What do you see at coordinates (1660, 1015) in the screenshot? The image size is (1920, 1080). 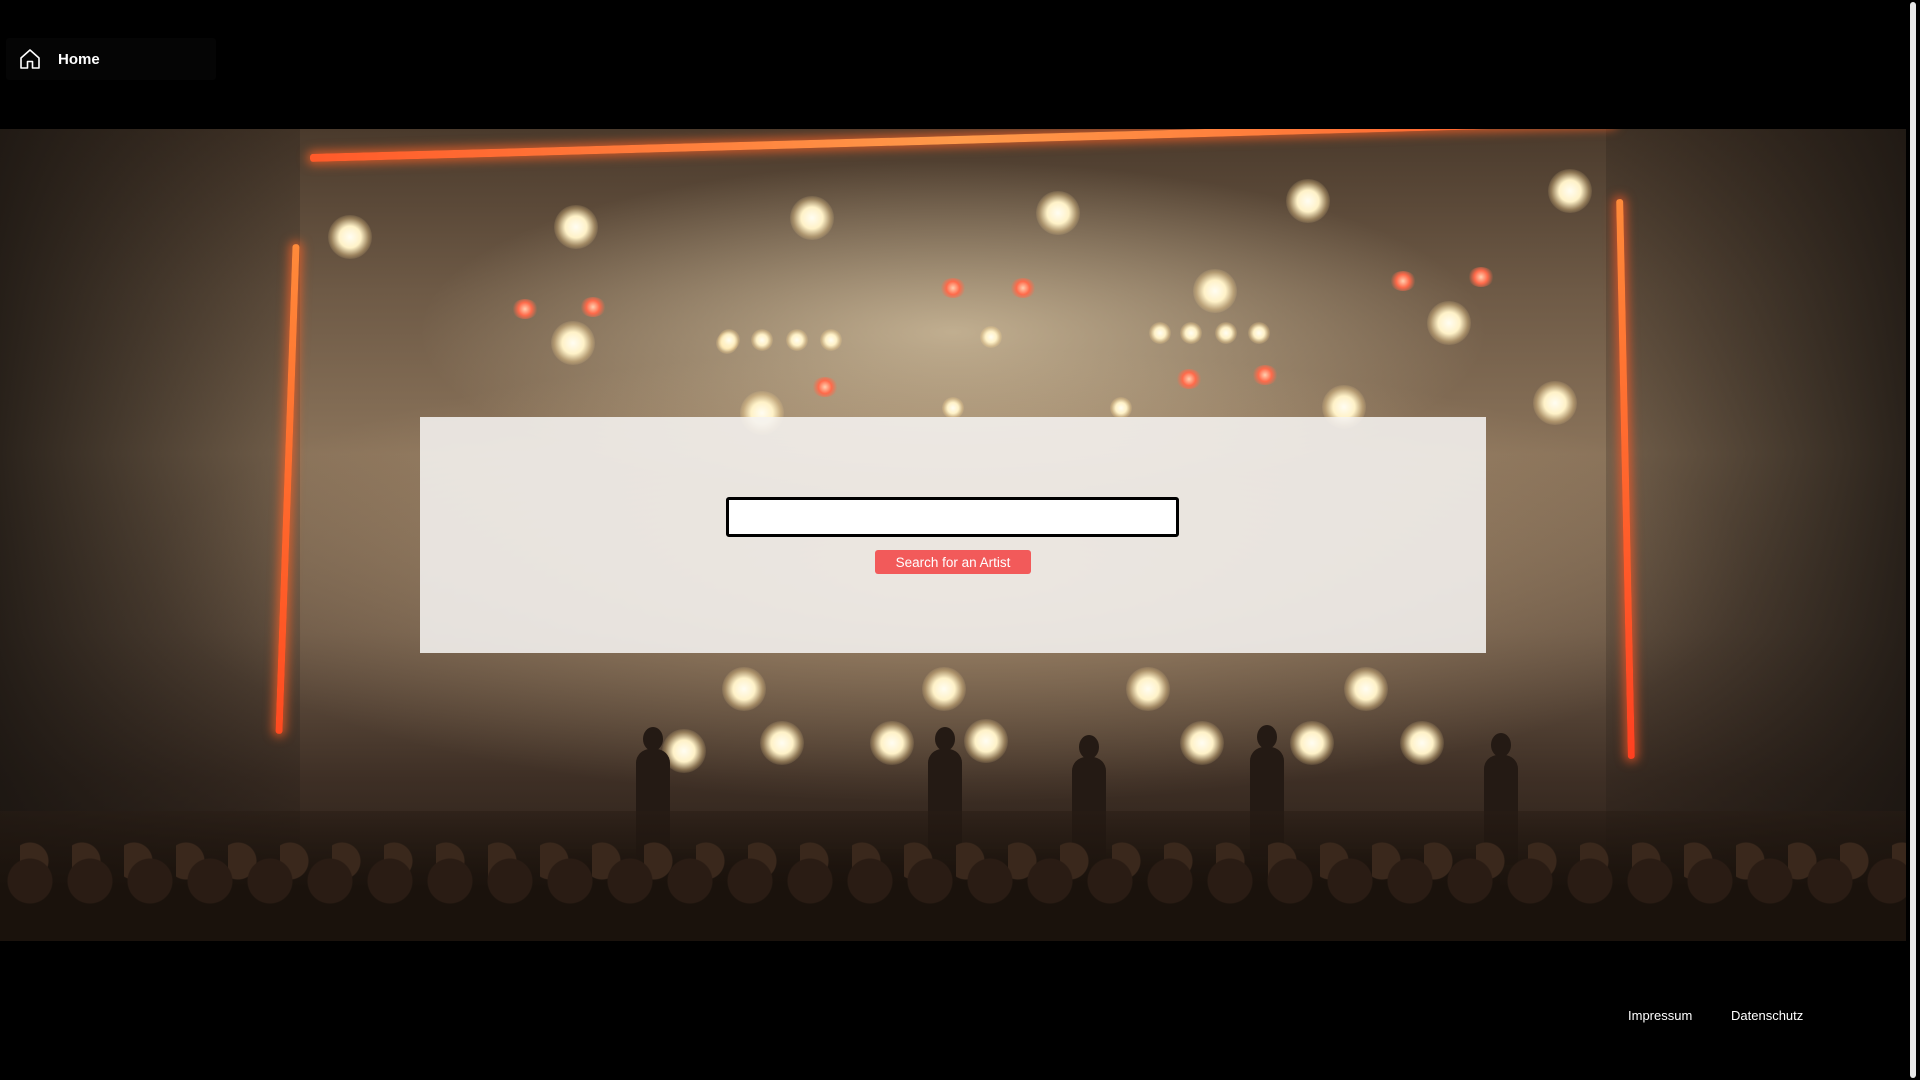 I see `footer-link-impressum: Impressum` at bounding box center [1660, 1015].